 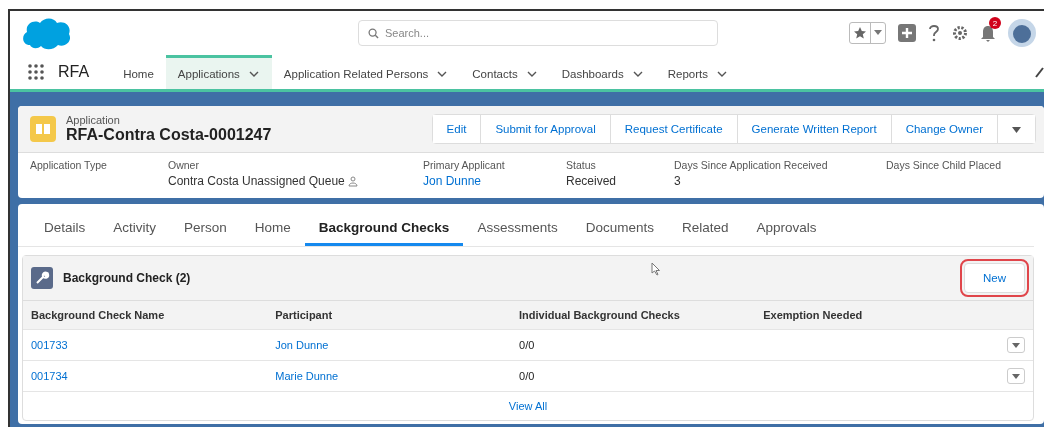 What do you see at coordinates (907, 33) in the screenshot?
I see `plus-icon` at bounding box center [907, 33].